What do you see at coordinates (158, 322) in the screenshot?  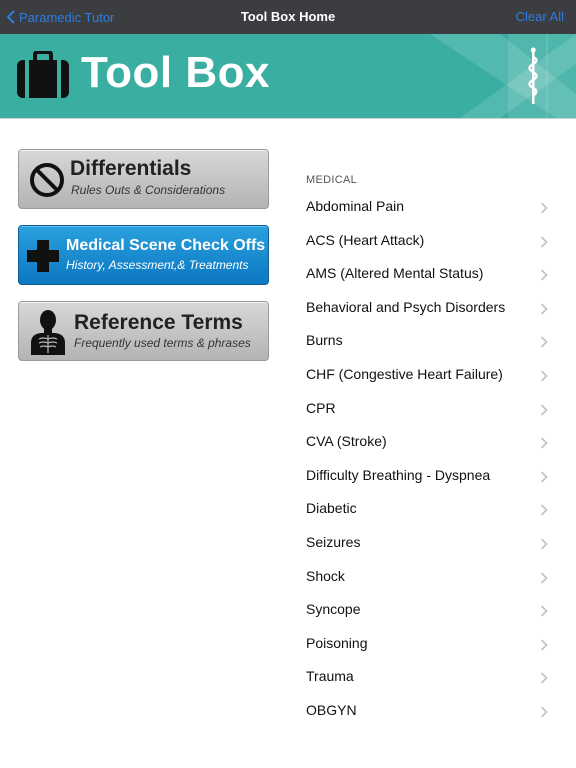 I see `reference-terms-title: Reference Terms` at bounding box center [158, 322].